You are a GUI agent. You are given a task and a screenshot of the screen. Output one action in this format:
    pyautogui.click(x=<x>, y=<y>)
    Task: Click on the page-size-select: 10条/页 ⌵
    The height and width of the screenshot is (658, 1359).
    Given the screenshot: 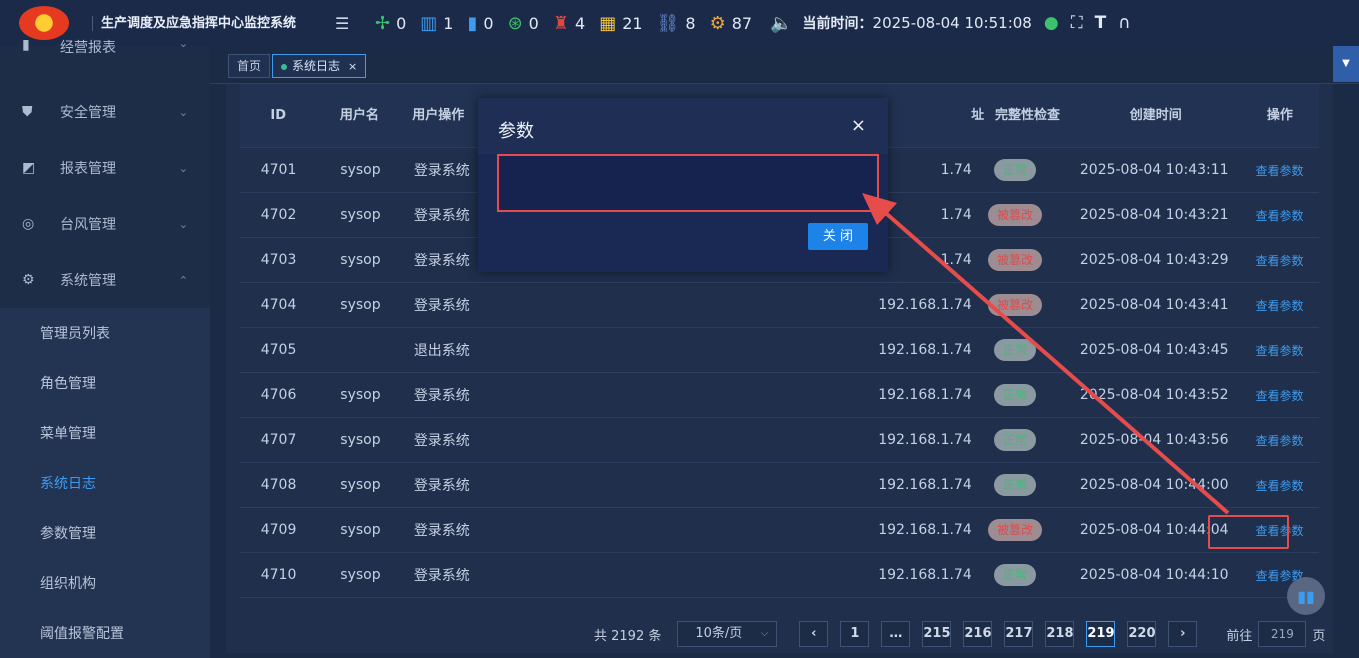 What is the action you would take?
    pyautogui.click(x=727, y=634)
    